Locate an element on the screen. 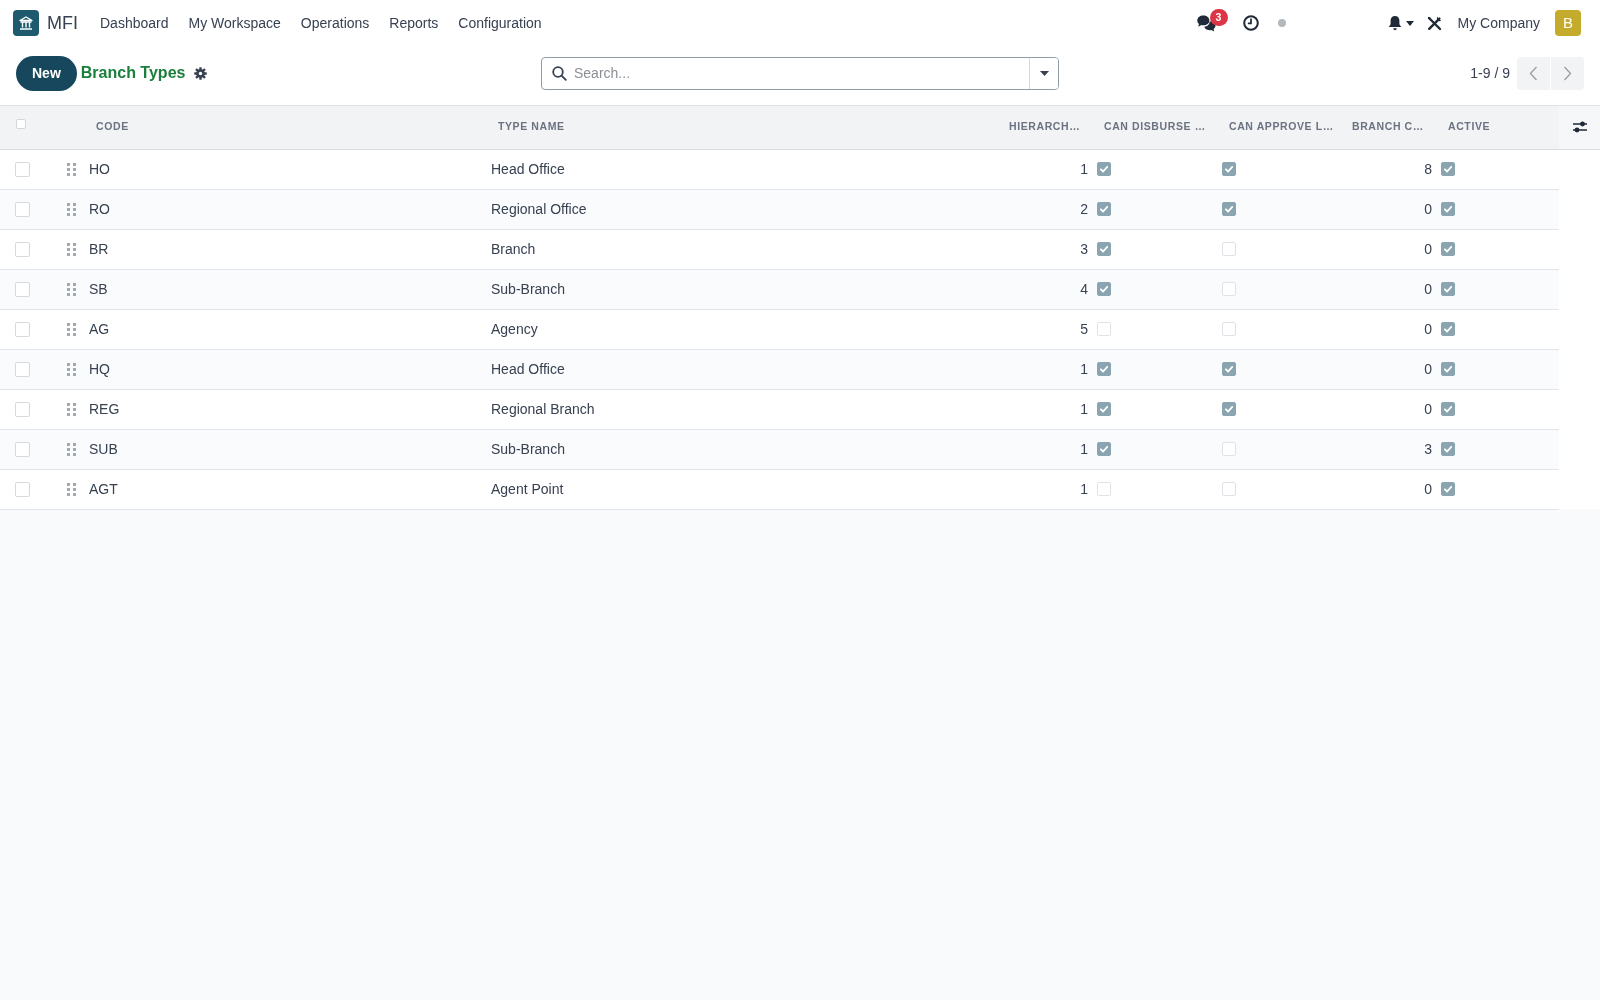 The image size is (1600, 1000). menu-item: Dashboard is located at coordinates (134, 23).